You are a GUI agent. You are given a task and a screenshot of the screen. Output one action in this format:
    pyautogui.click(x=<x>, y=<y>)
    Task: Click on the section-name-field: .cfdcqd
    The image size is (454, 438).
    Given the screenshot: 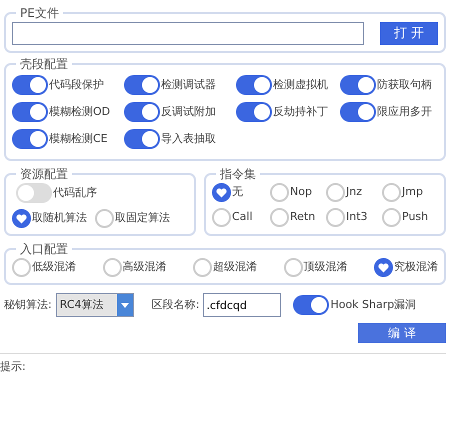 What is the action you would take?
    pyautogui.click(x=242, y=305)
    